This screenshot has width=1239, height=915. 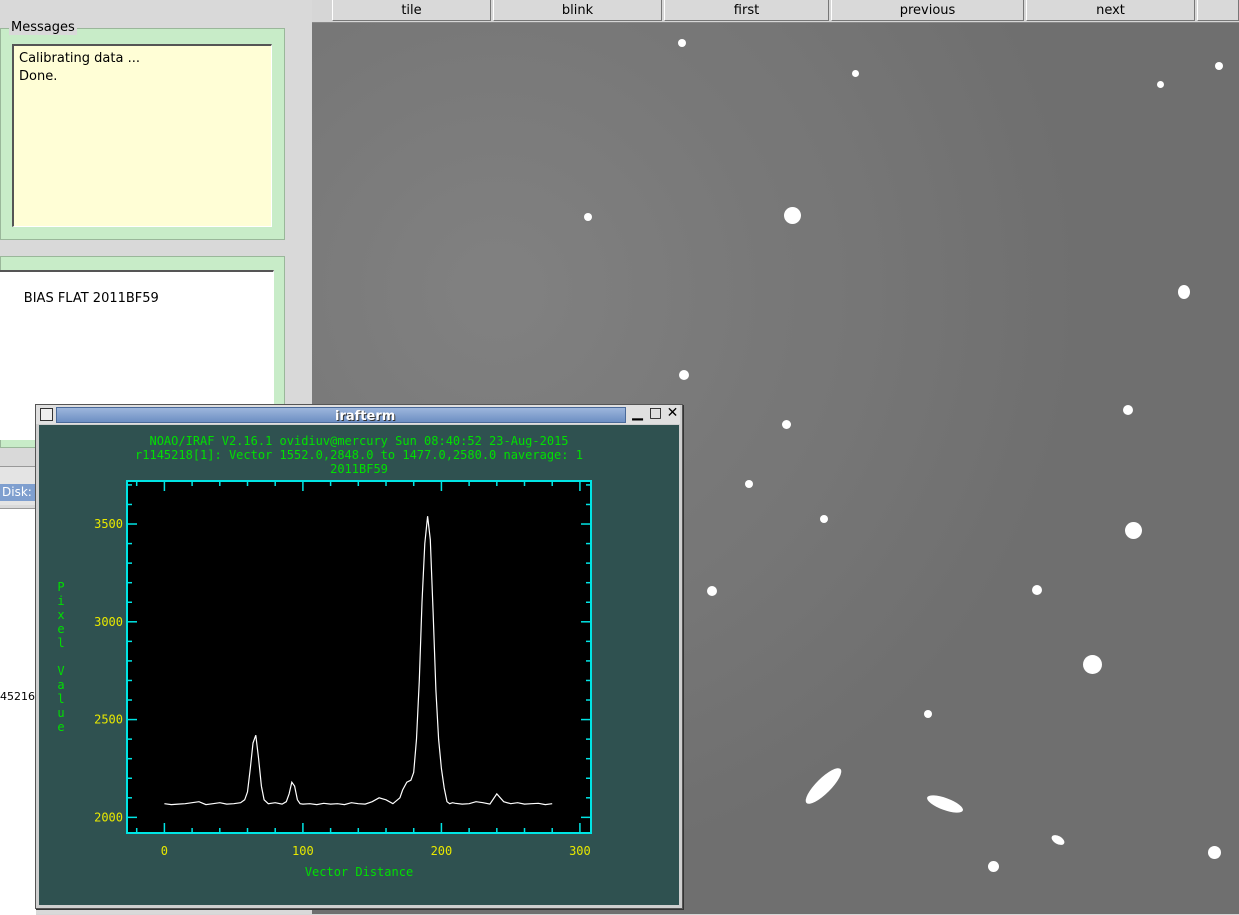 What do you see at coordinates (655, 413) in the screenshot?
I see `maximize-icon: □` at bounding box center [655, 413].